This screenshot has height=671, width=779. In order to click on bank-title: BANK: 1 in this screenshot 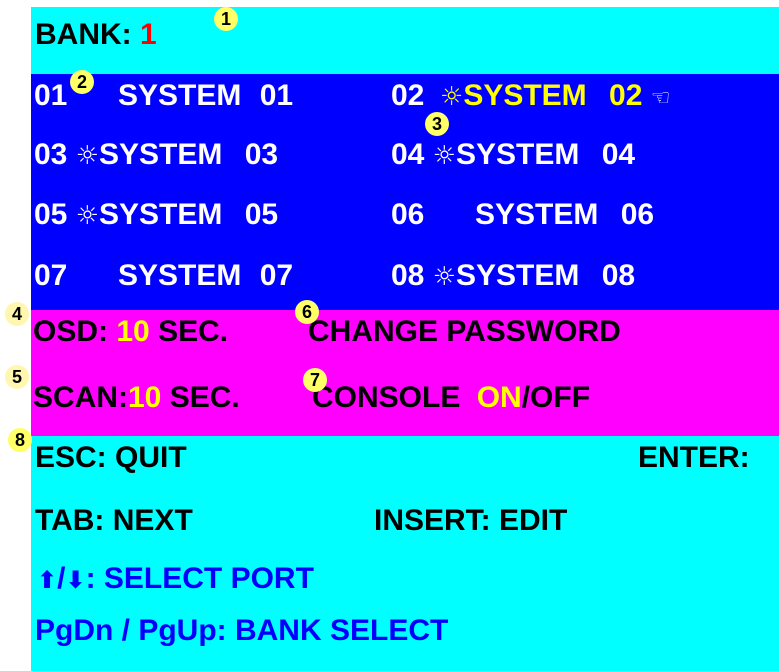, I will do `click(96, 35)`.